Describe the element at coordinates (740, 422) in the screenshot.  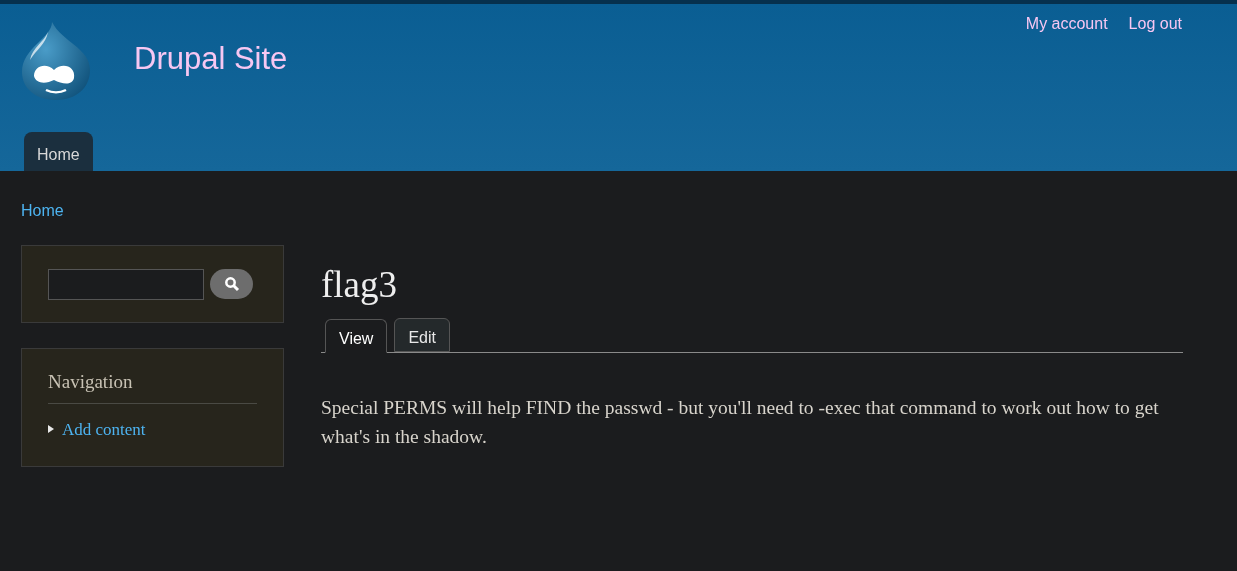
I see `body-text: Special PERMS will help FIND the passwd - but you'll need to -exec that command to work out how to get what's in the shadow.` at that location.